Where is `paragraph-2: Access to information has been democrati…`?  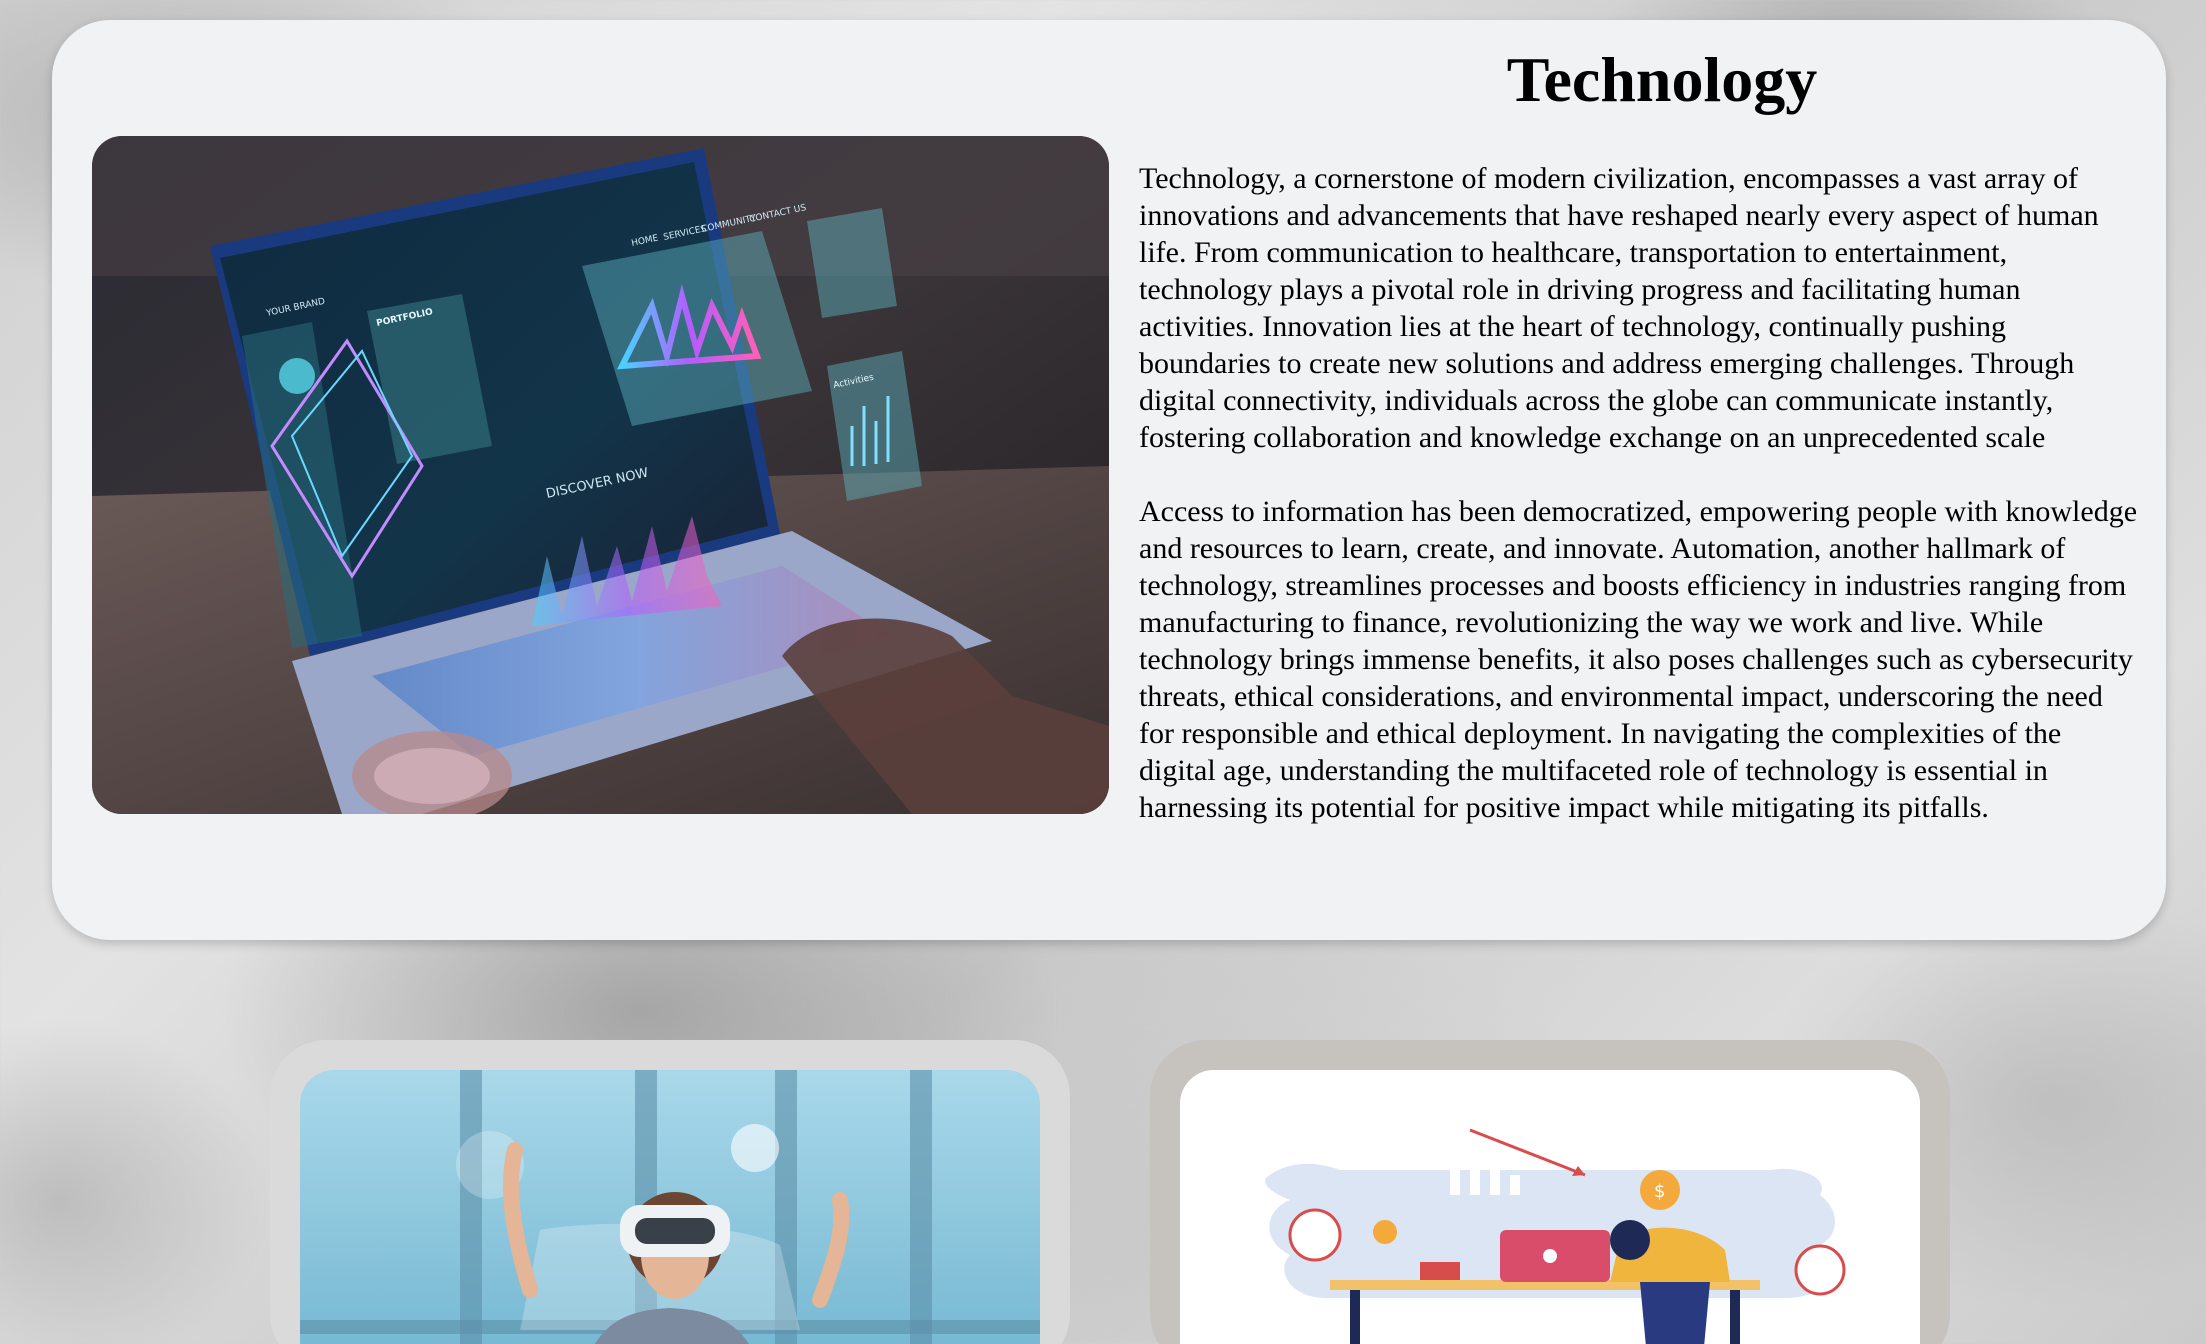
paragraph-2: Access to information has been democrati… is located at coordinates (1638, 659).